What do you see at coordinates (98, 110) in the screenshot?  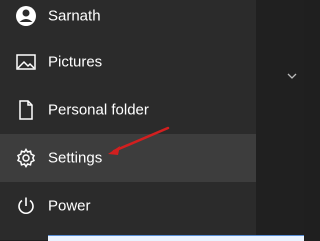 I see `personal-folder-label: Personal folder` at bounding box center [98, 110].